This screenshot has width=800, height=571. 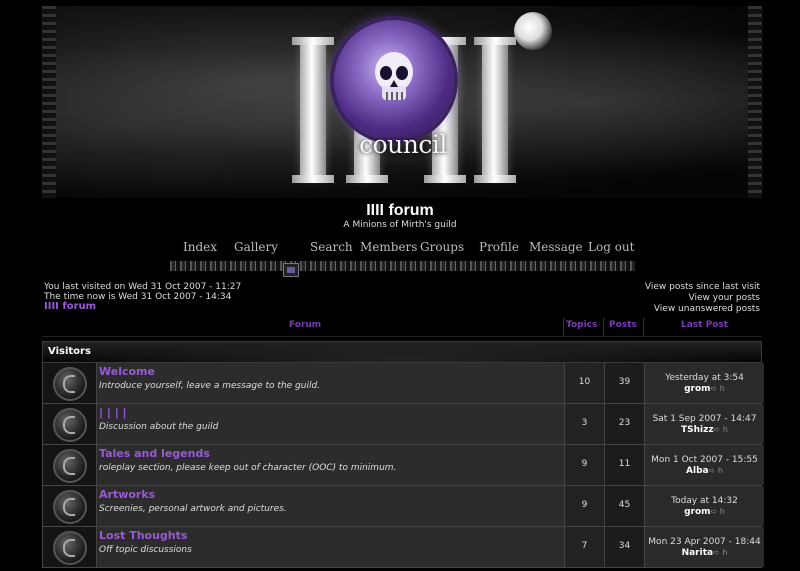 I want to click on forum-link: Lost Thoughts, so click(x=143, y=535).